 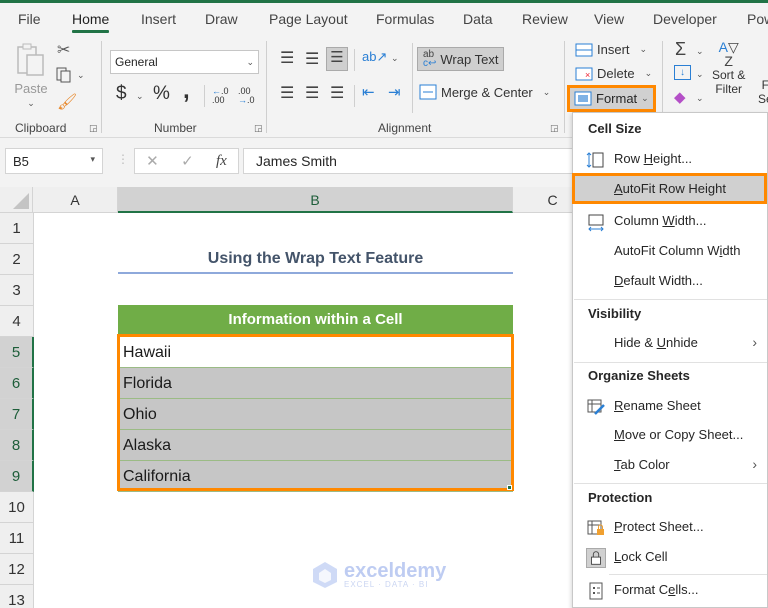 What do you see at coordinates (17, 569) in the screenshot?
I see `row-header: 12` at bounding box center [17, 569].